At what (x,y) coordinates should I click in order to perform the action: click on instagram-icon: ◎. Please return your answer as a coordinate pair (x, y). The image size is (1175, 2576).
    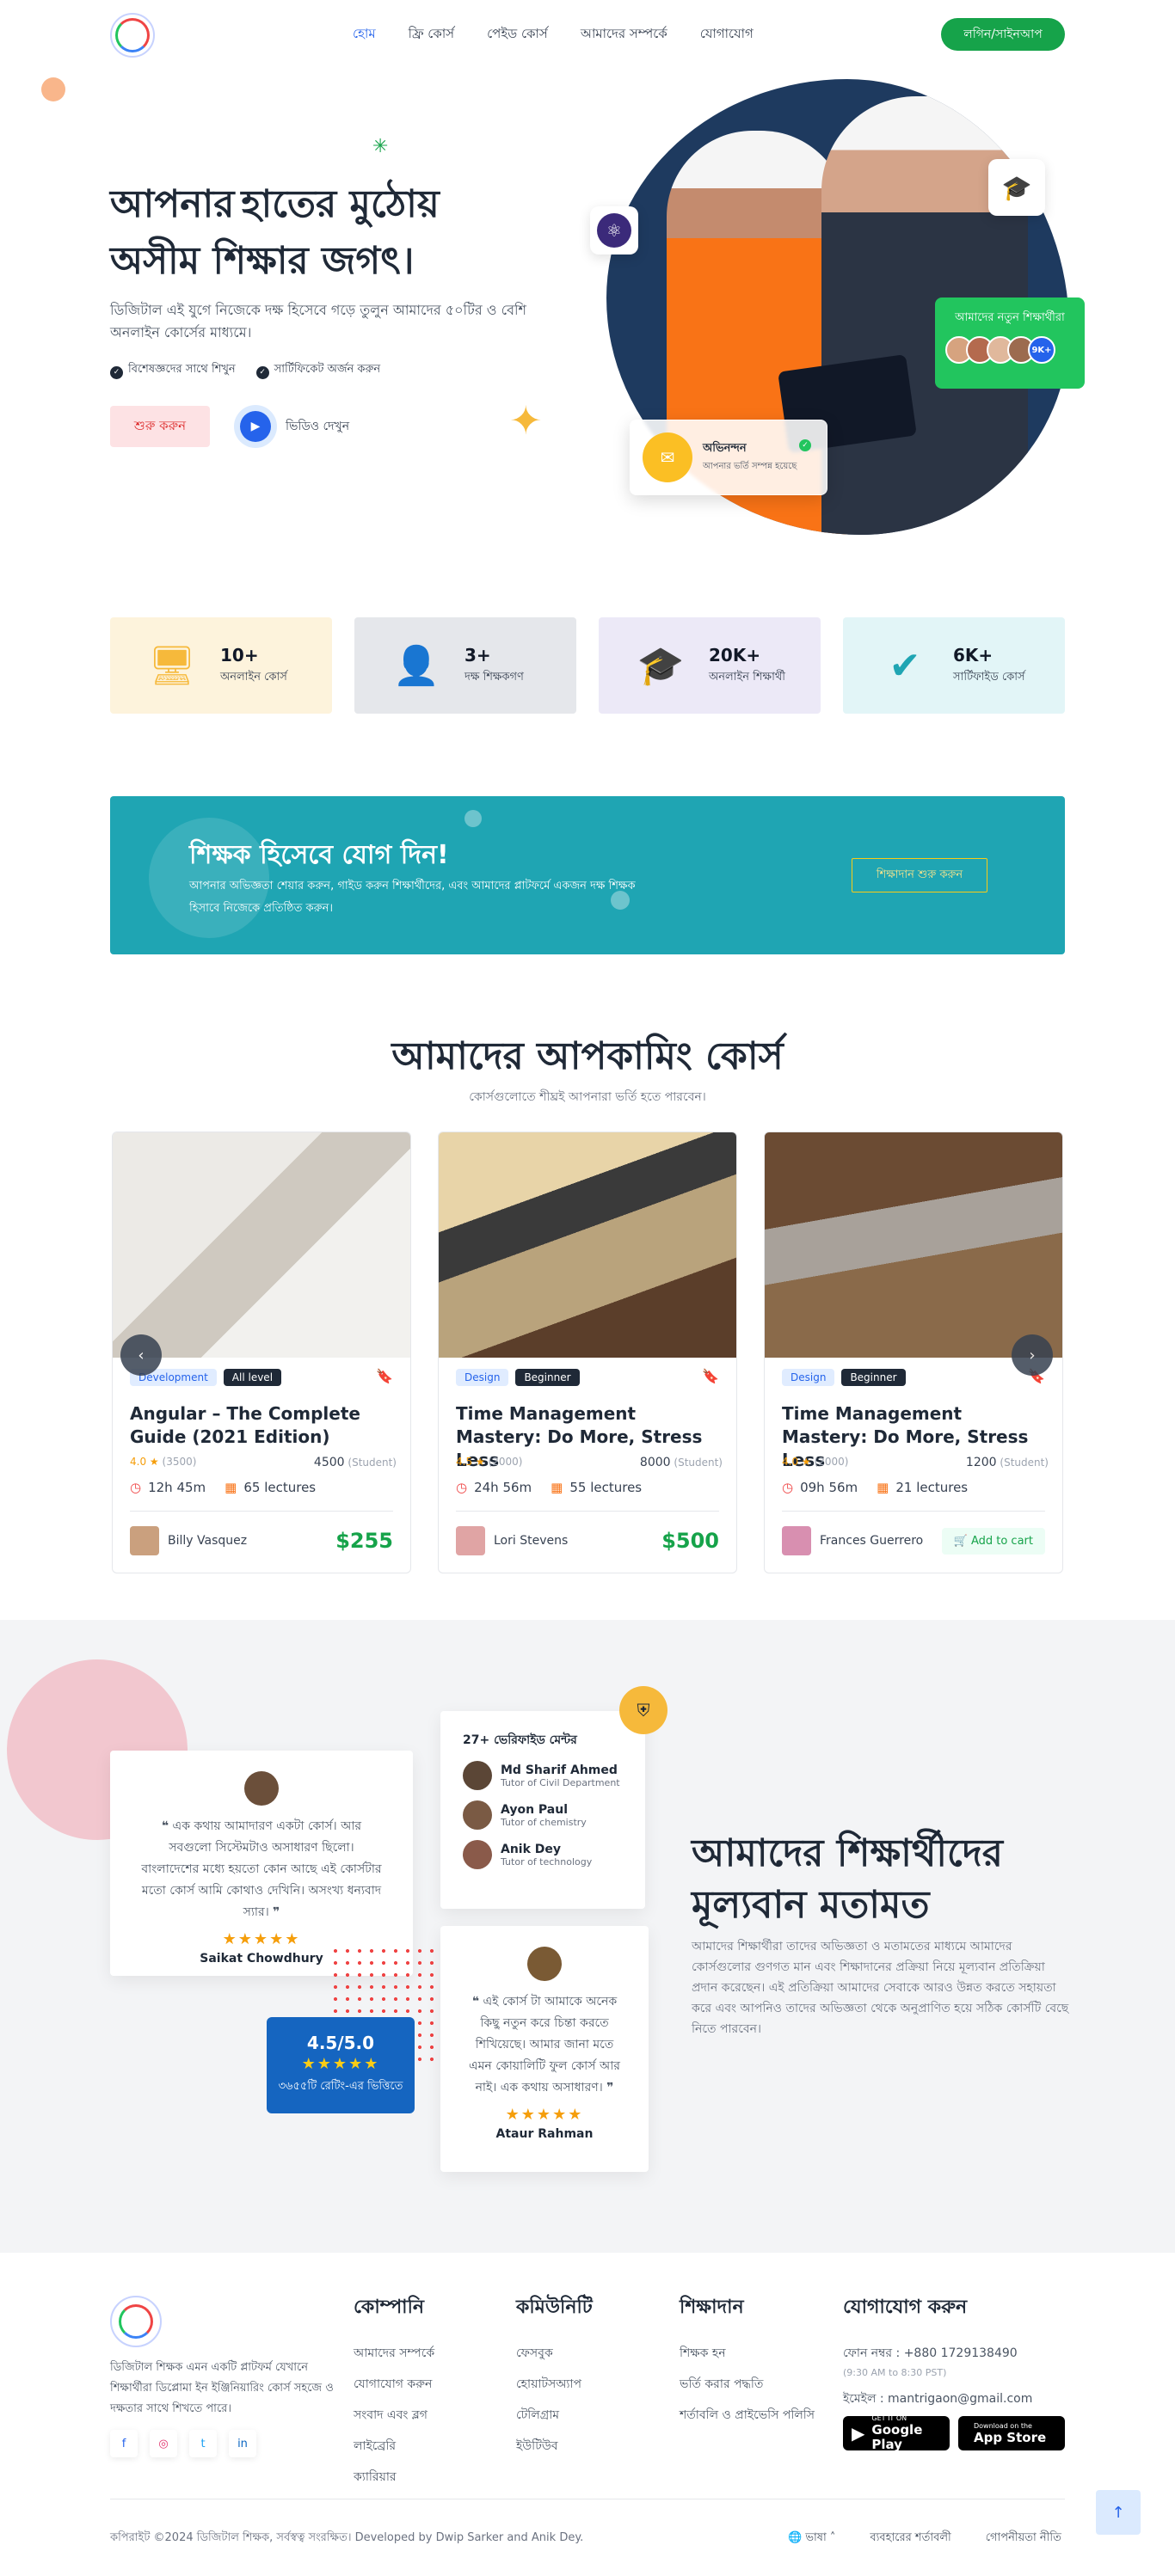
    Looking at the image, I should click on (163, 2443).